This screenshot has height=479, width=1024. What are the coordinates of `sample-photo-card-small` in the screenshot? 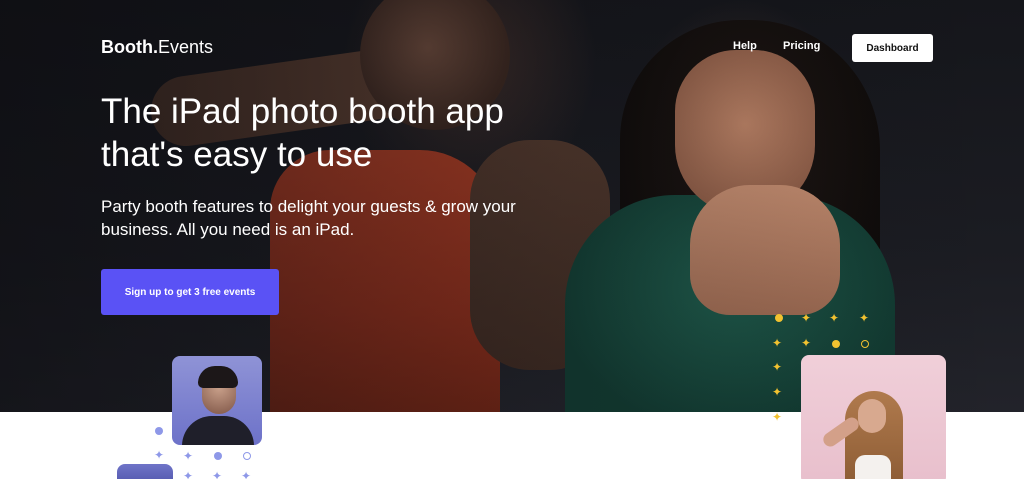 It's located at (145, 471).